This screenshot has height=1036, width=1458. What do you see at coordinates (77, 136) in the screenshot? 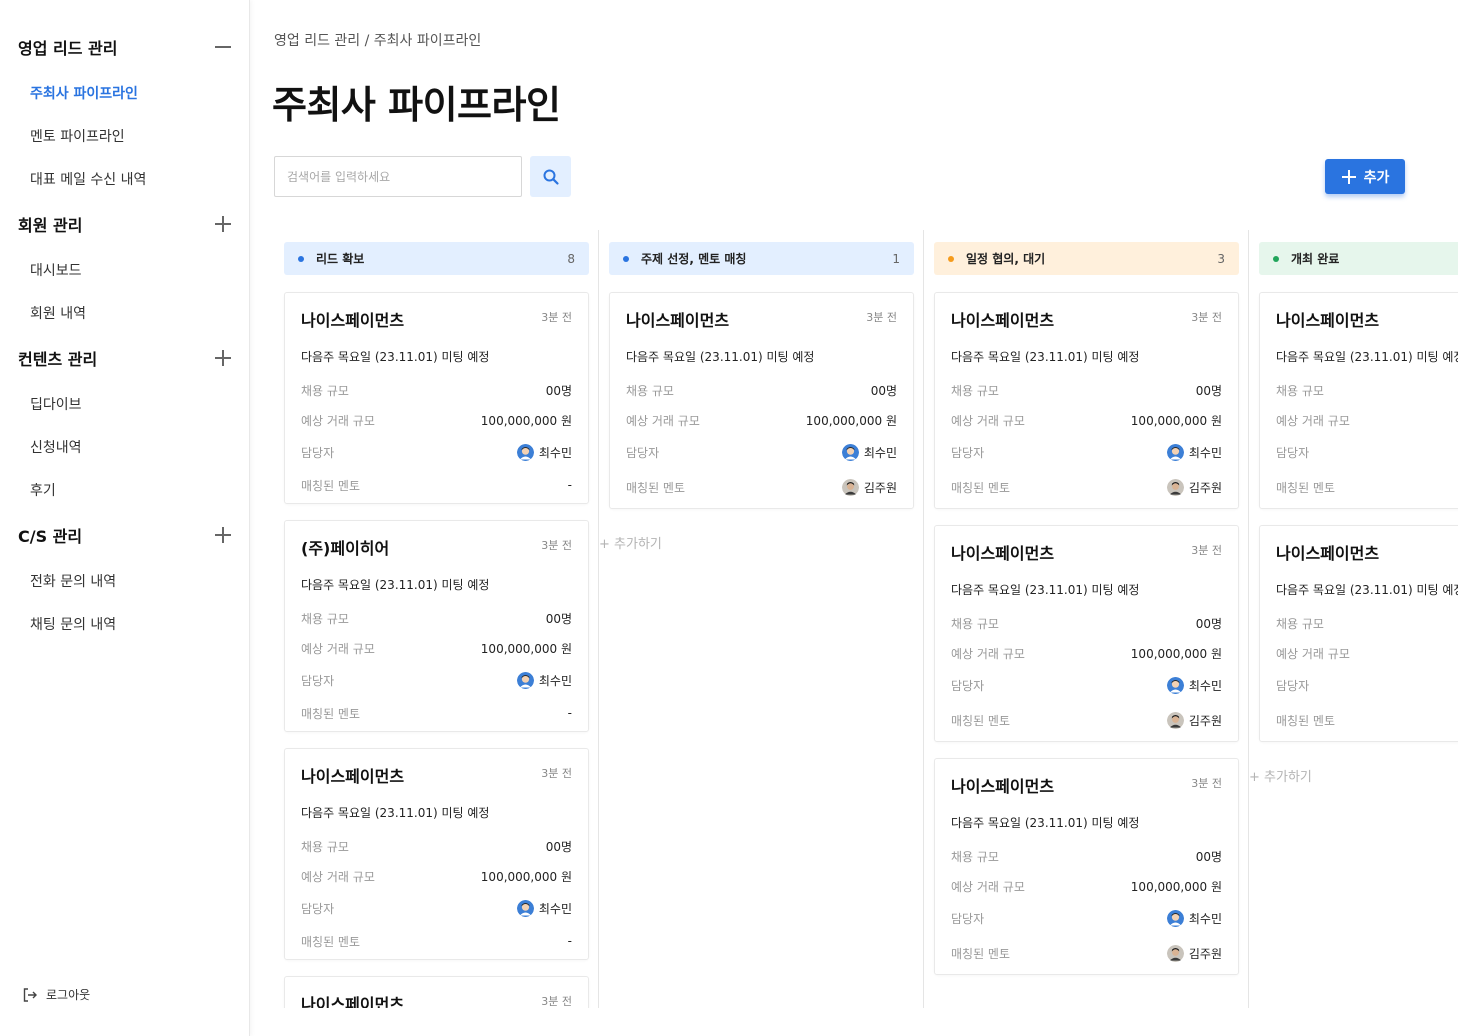
I see `sidebar-item-mentor-pipeline: 멘토 파이프라인` at bounding box center [77, 136].